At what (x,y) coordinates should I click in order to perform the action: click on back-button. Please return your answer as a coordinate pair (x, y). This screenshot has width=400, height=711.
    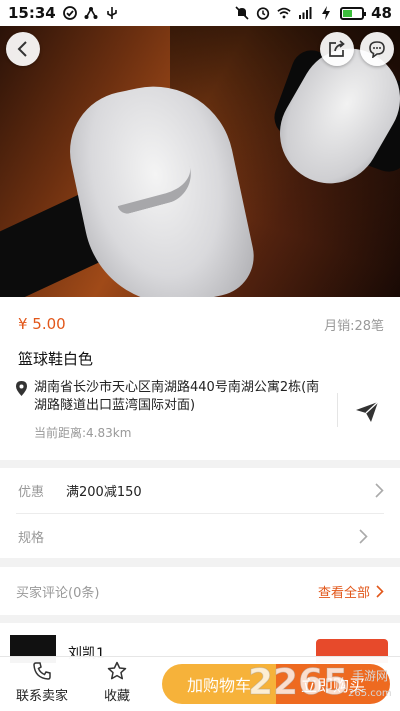
    Looking at the image, I should click on (23, 49).